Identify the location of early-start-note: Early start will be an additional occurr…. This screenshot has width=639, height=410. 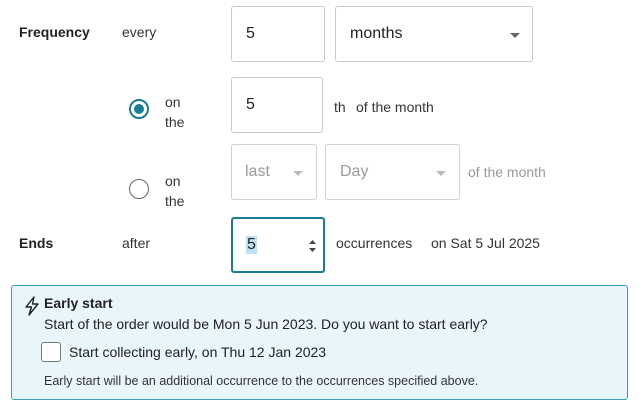
(261, 381).